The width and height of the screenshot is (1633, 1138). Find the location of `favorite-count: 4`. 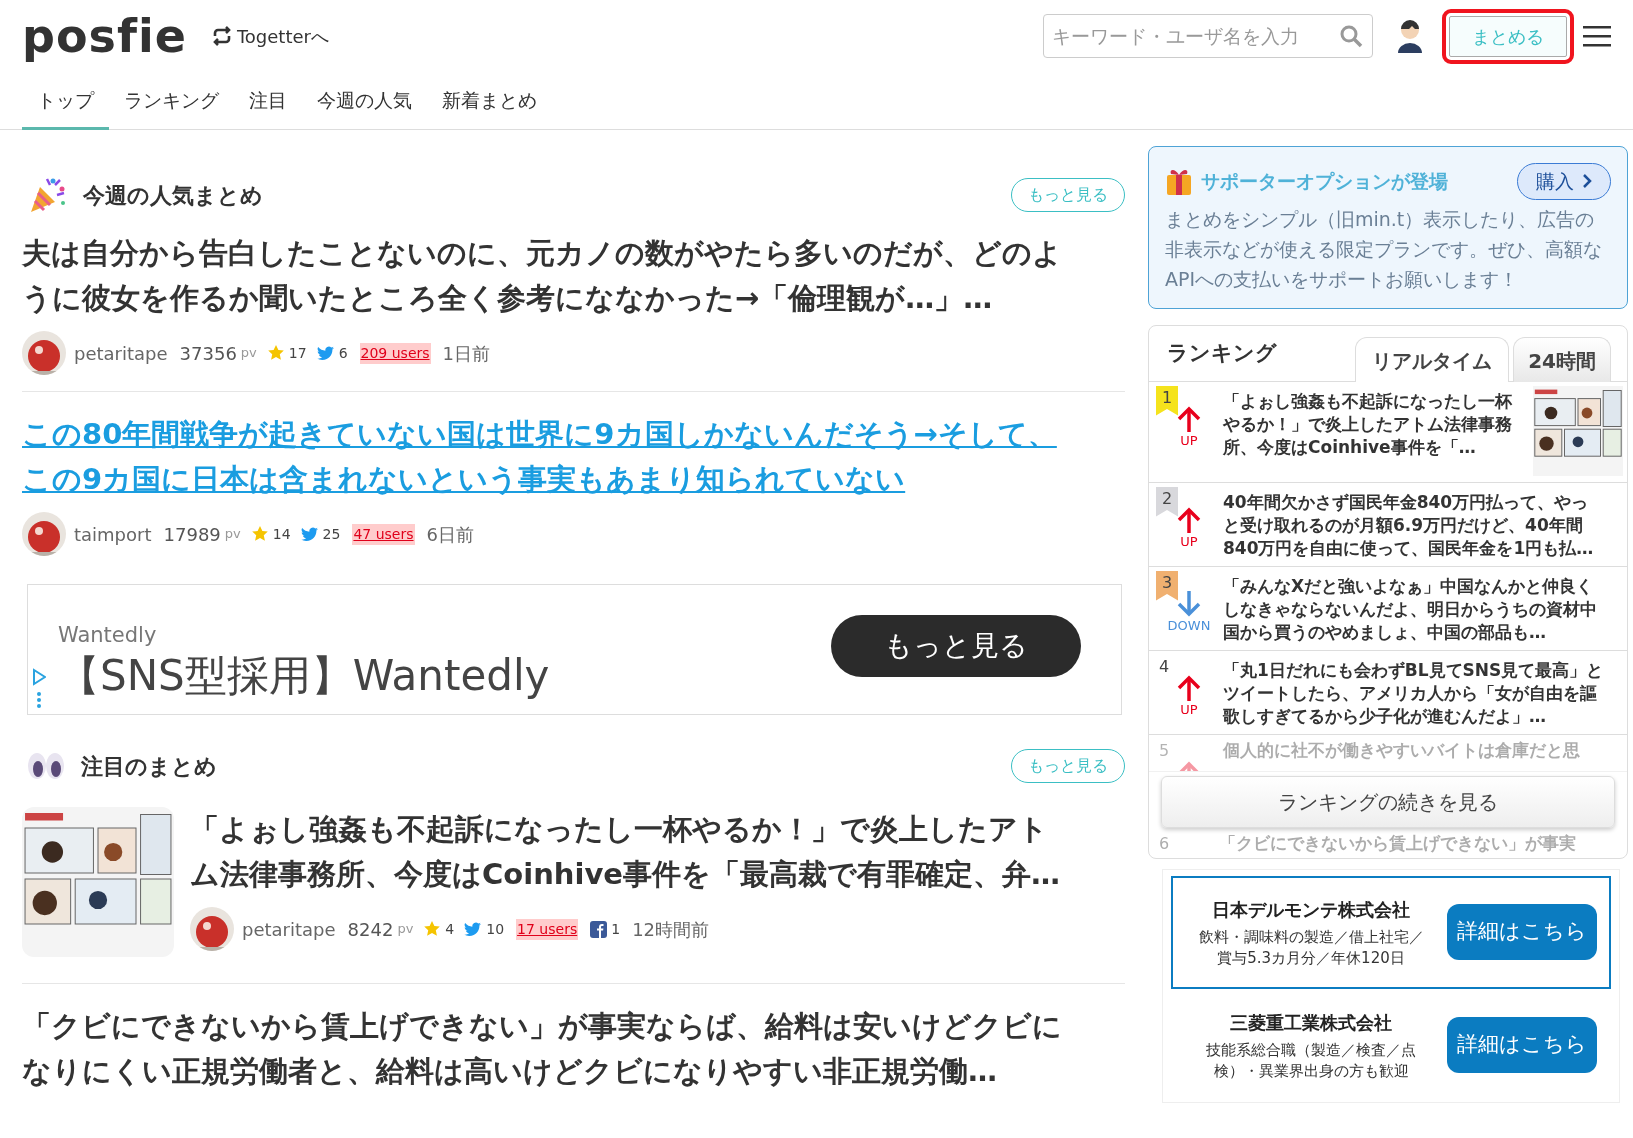

favorite-count: 4 is located at coordinates (450, 929).